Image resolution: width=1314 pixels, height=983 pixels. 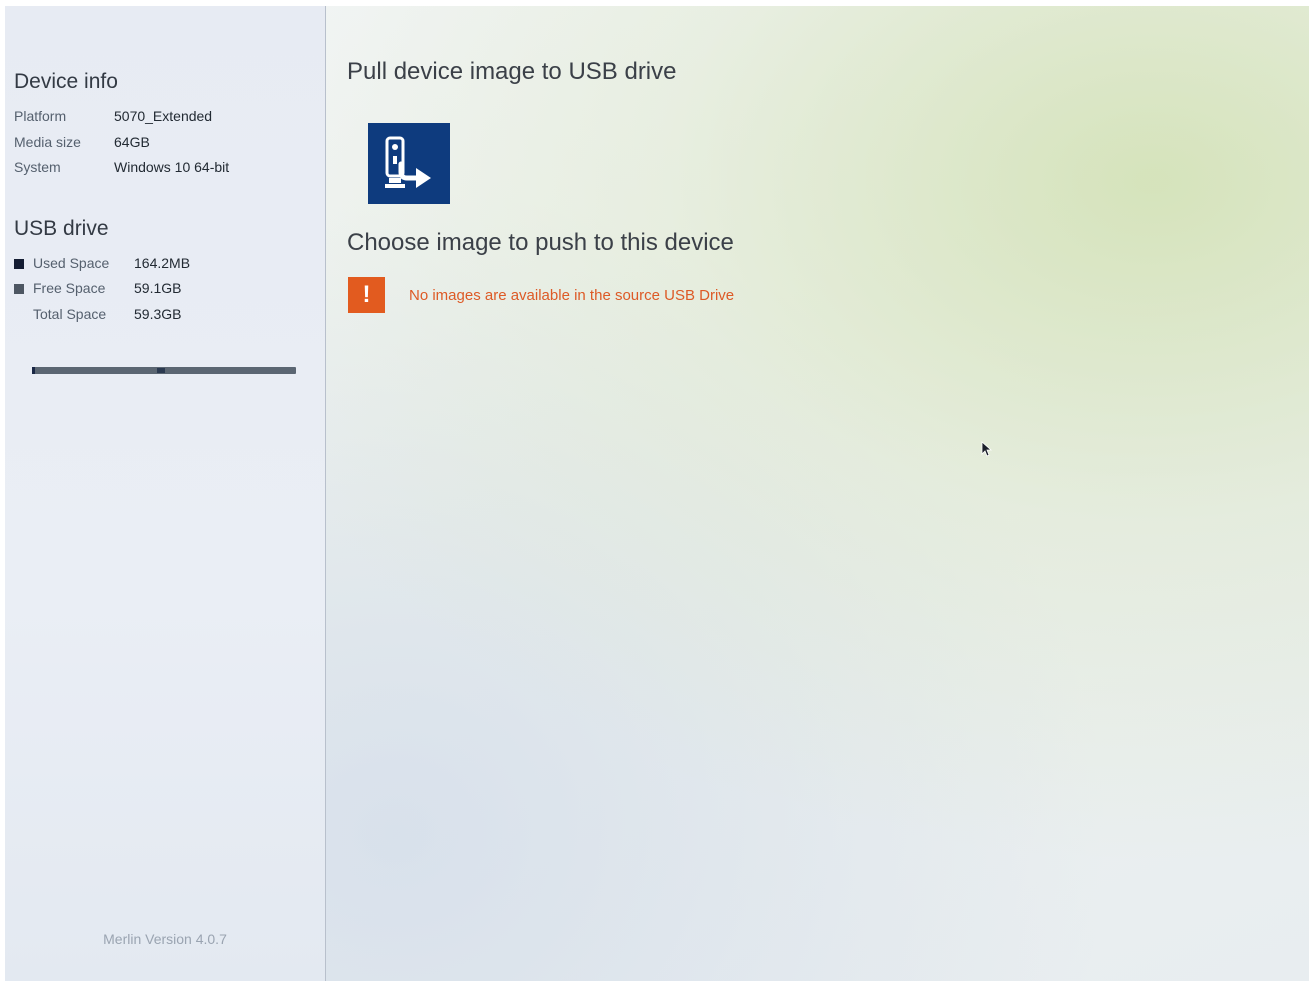 What do you see at coordinates (66, 81) in the screenshot?
I see `device-info-title: Device info` at bounding box center [66, 81].